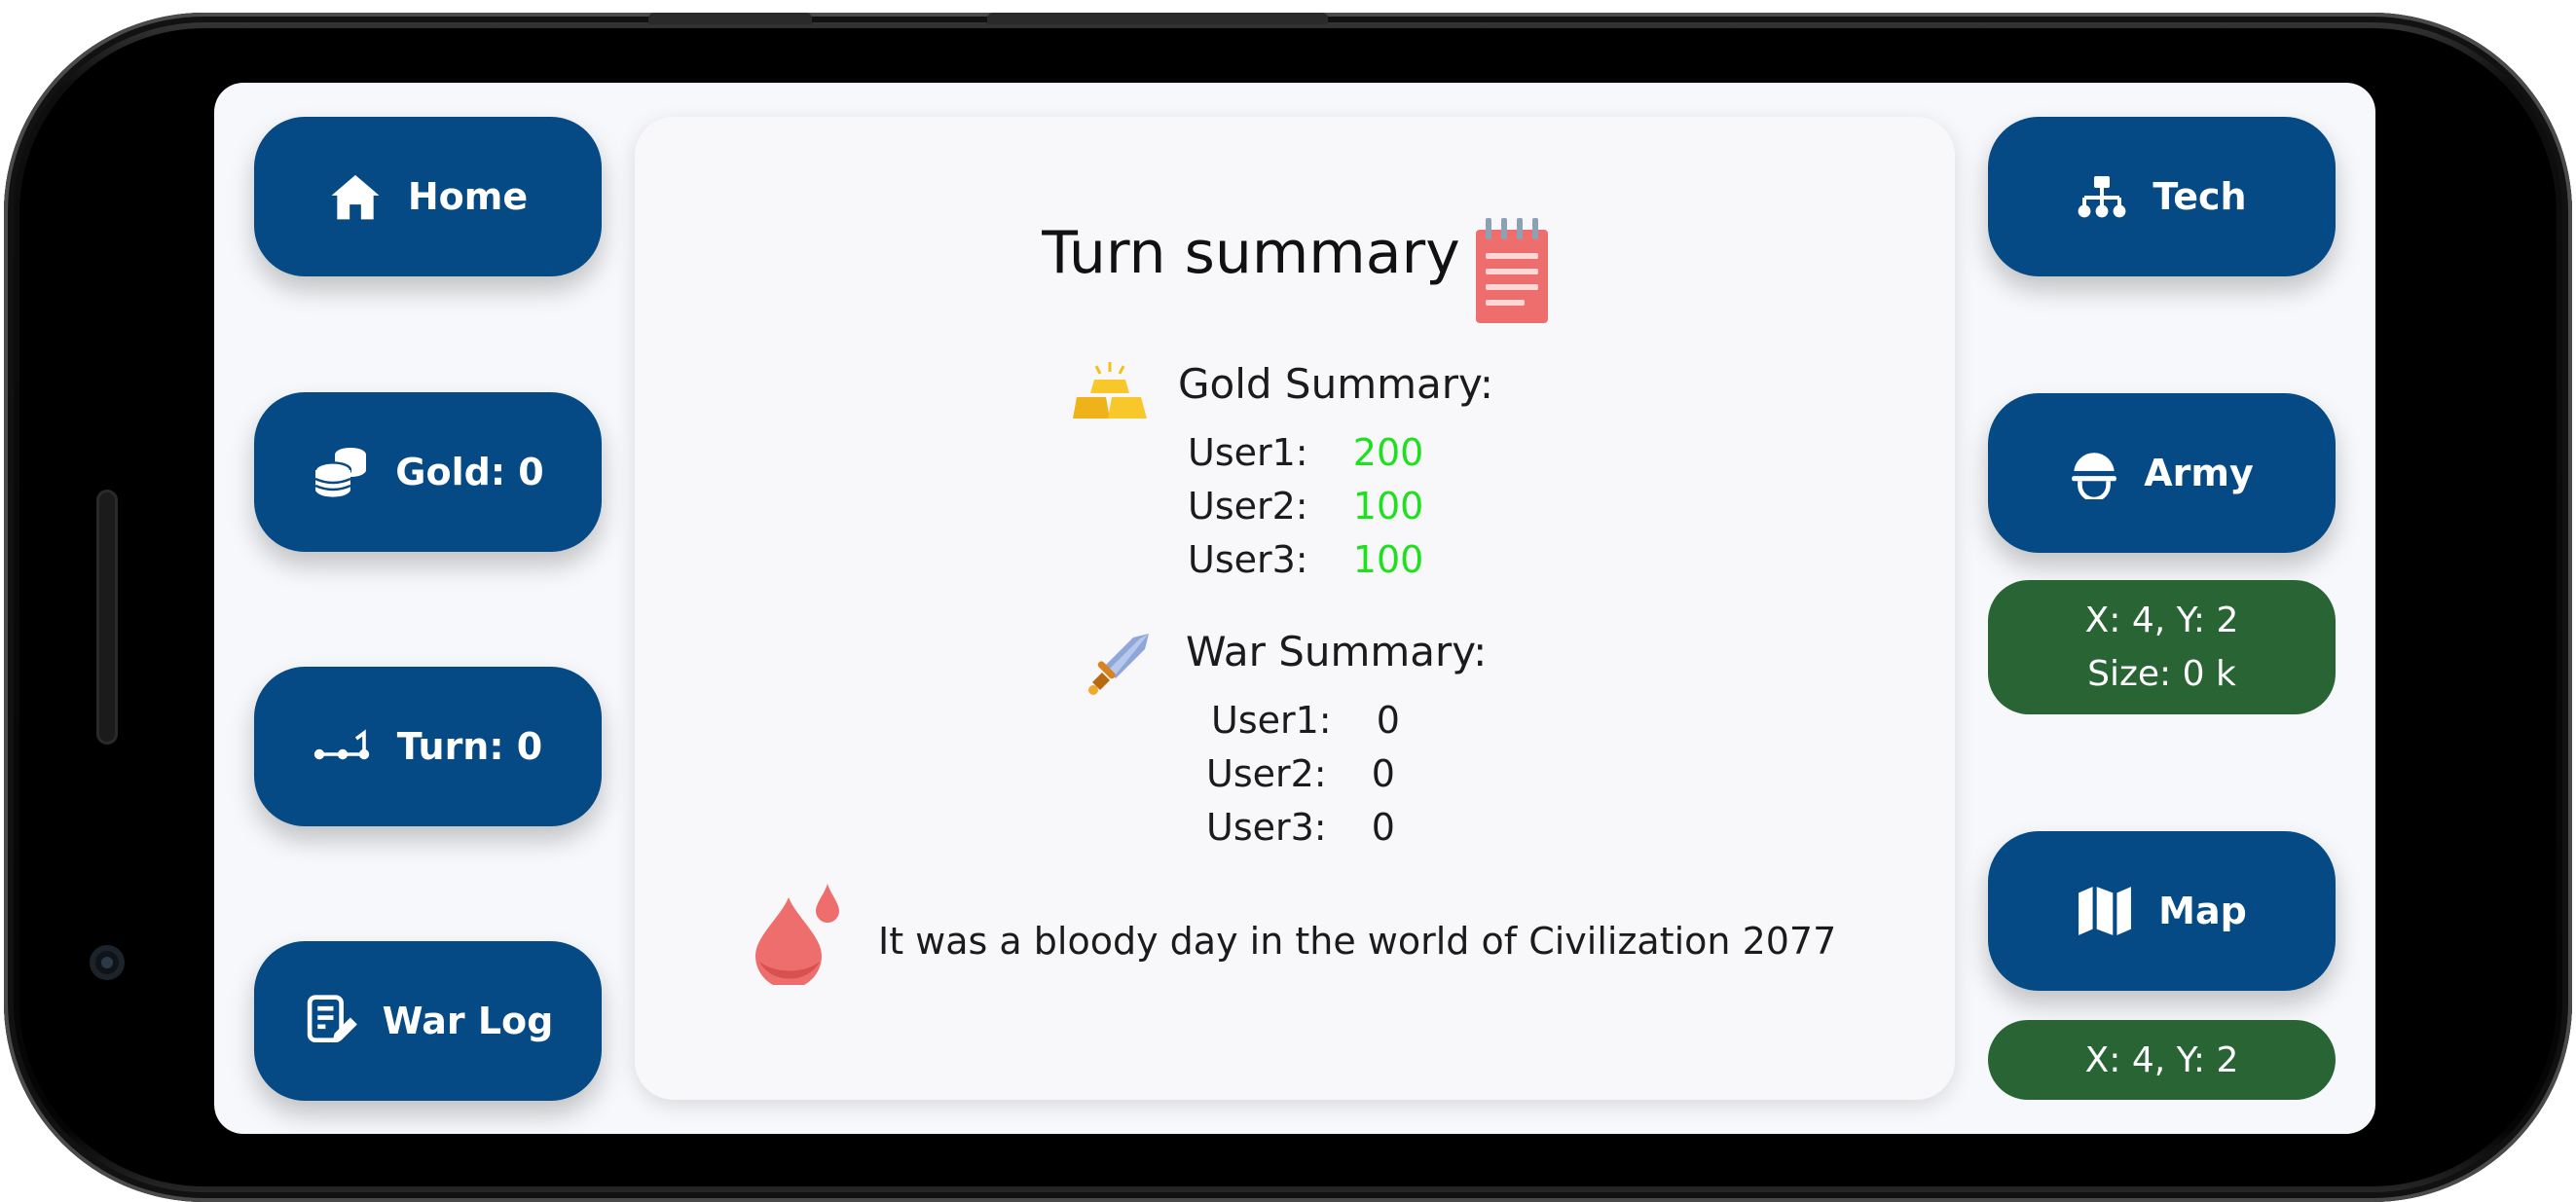 The height and width of the screenshot is (1202, 2576). What do you see at coordinates (1118, 664) in the screenshot?
I see `sword-icon` at bounding box center [1118, 664].